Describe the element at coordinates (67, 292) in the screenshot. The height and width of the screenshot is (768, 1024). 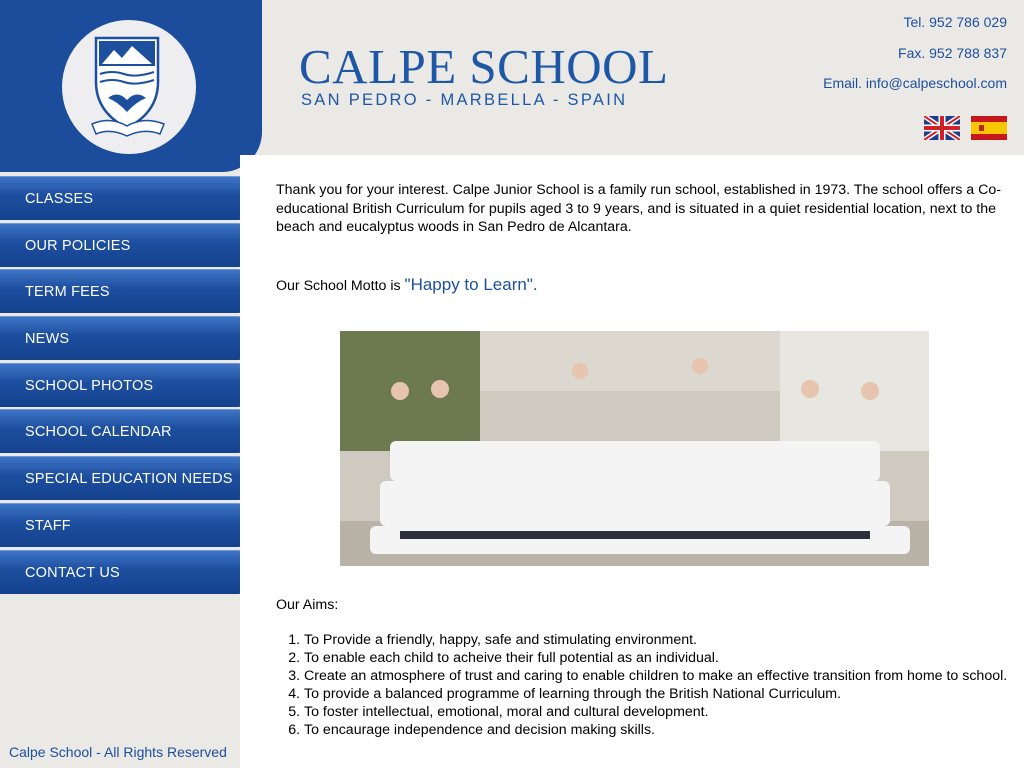
I see `nav-item-label: TERM FEES` at that location.